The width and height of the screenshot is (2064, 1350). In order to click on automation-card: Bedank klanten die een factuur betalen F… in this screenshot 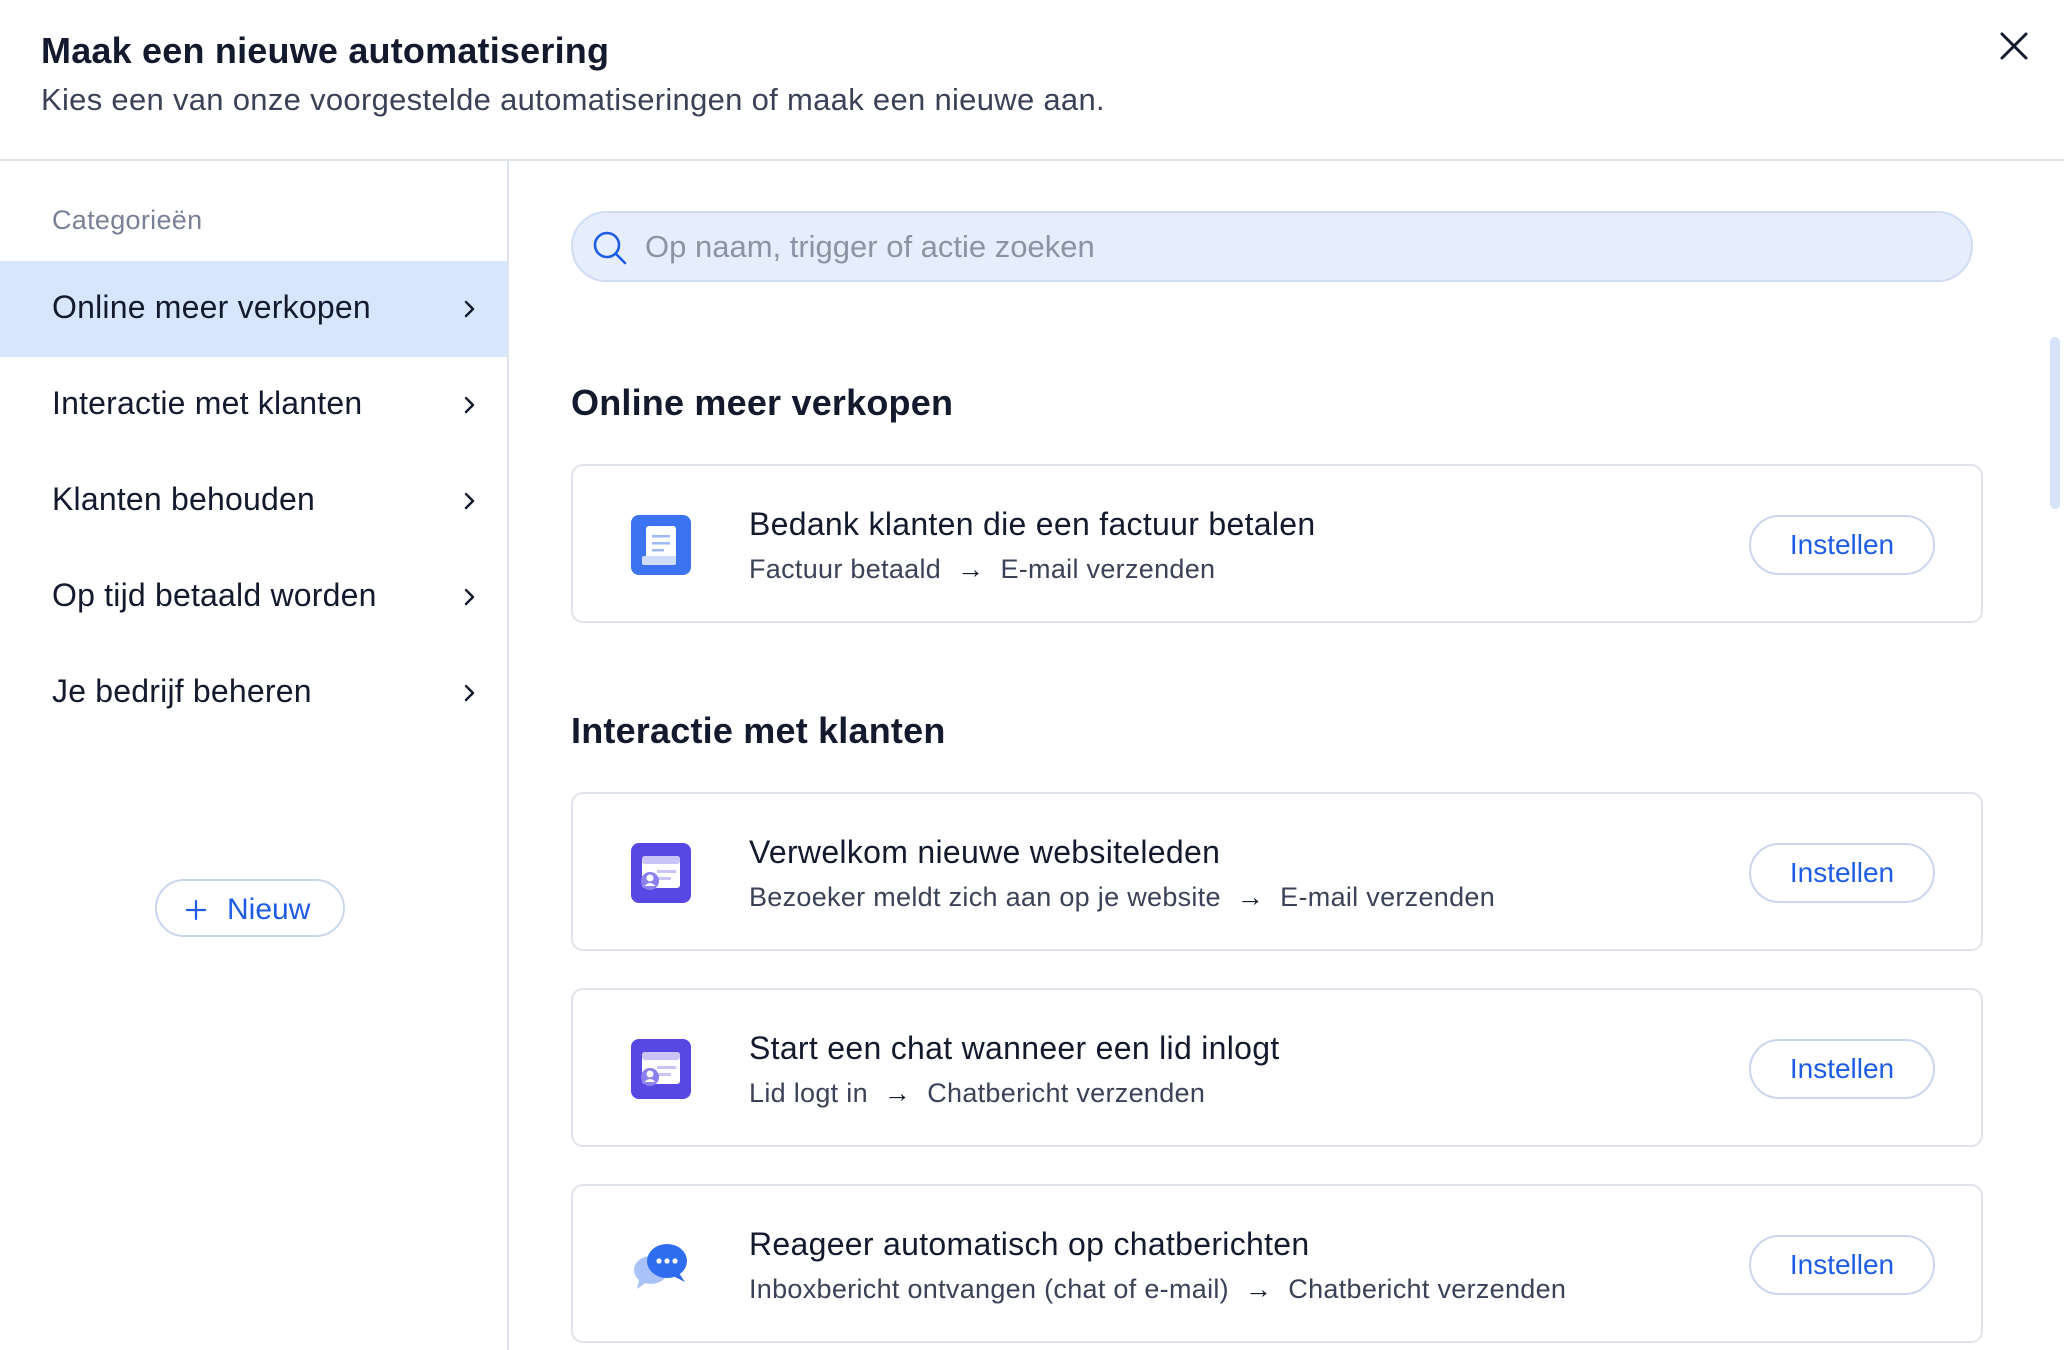, I will do `click(1277, 543)`.